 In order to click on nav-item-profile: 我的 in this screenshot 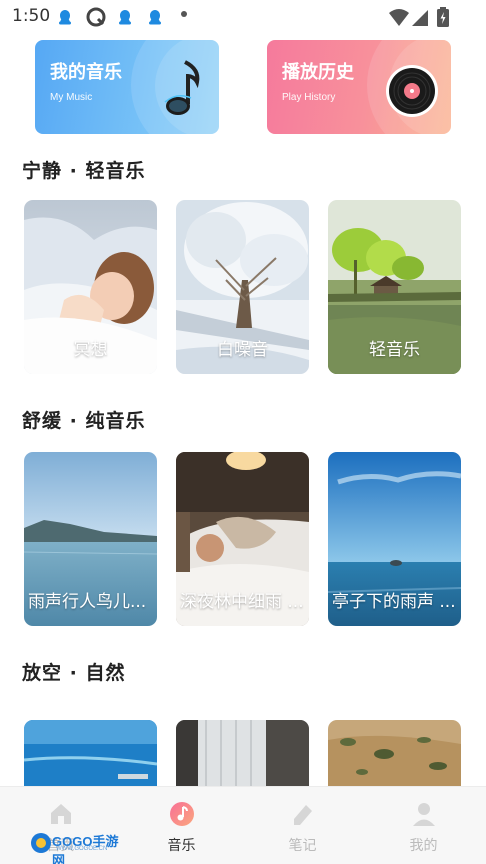, I will do `click(423, 825)`.